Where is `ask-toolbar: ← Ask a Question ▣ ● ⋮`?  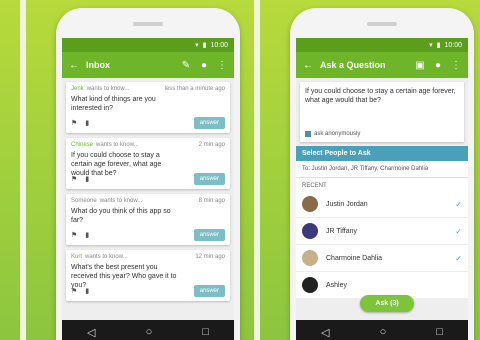
ask-toolbar: ← Ask a Question ▣ ● ⋮ is located at coordinates (382, 65).